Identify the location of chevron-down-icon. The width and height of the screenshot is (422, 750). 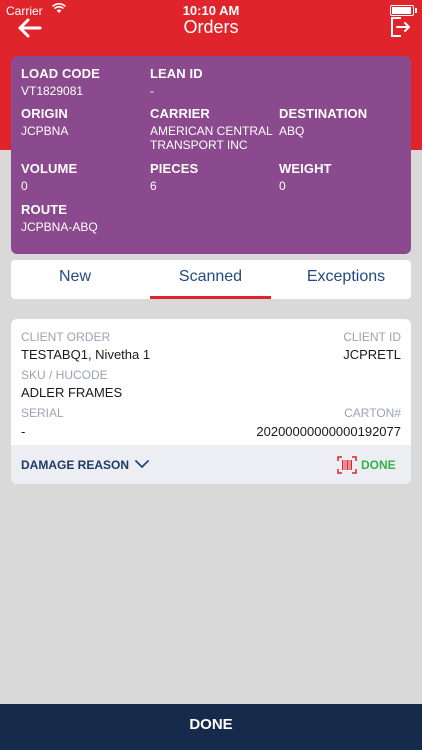
(142, 464).